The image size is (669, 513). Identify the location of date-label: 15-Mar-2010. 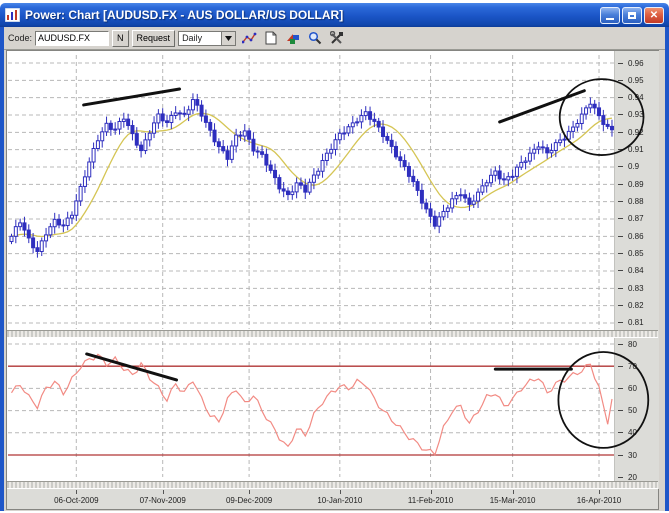
(512, 500).